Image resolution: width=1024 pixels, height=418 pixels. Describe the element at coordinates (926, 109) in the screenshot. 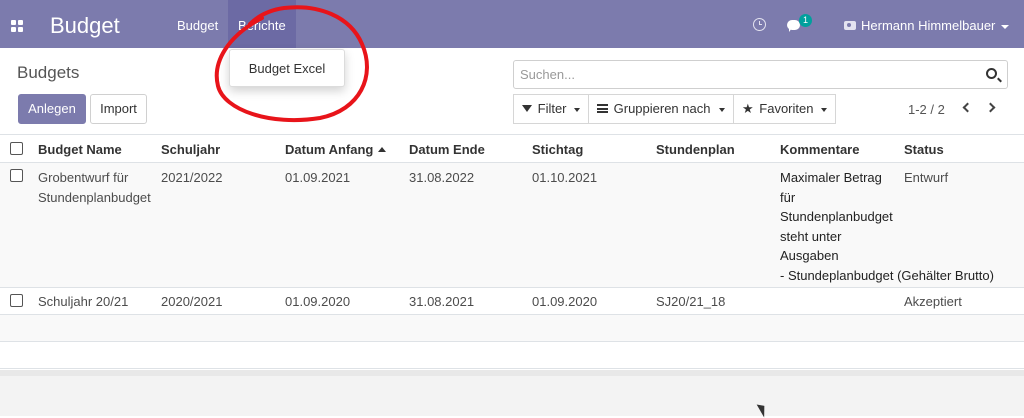

I see `pager-value: 1-2 / 2` at that location.